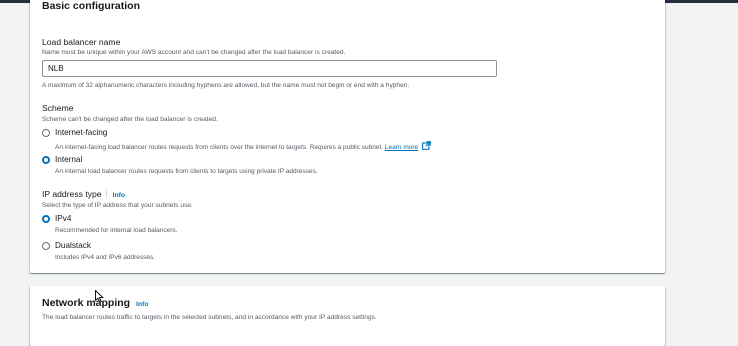  What do you see at coordinates (68, 159) in the screenshot?
I see `radio-internal-label: Internal` at bounding box center [68, 159].